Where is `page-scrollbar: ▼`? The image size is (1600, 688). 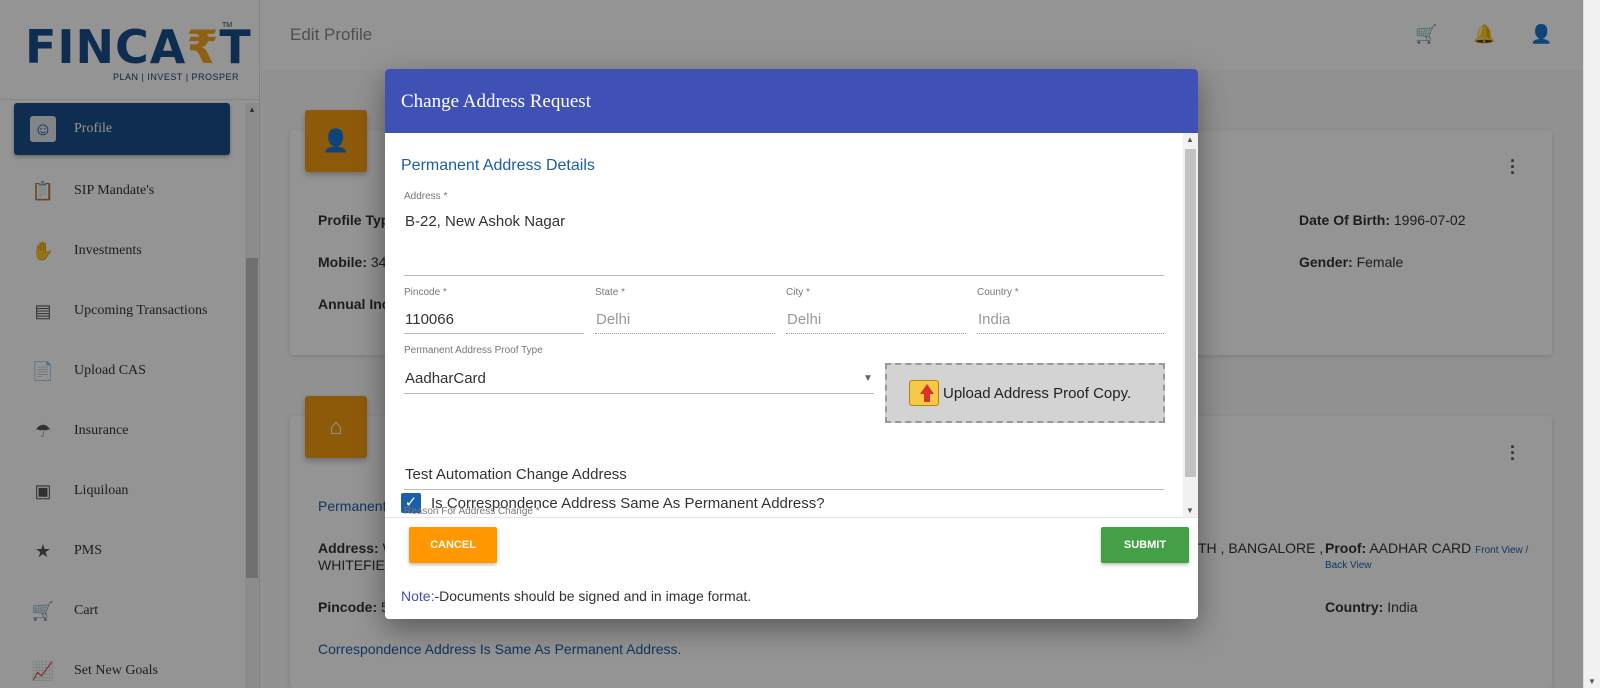
page-scrollbar: ▼ is located at coordinates (1591, 344).